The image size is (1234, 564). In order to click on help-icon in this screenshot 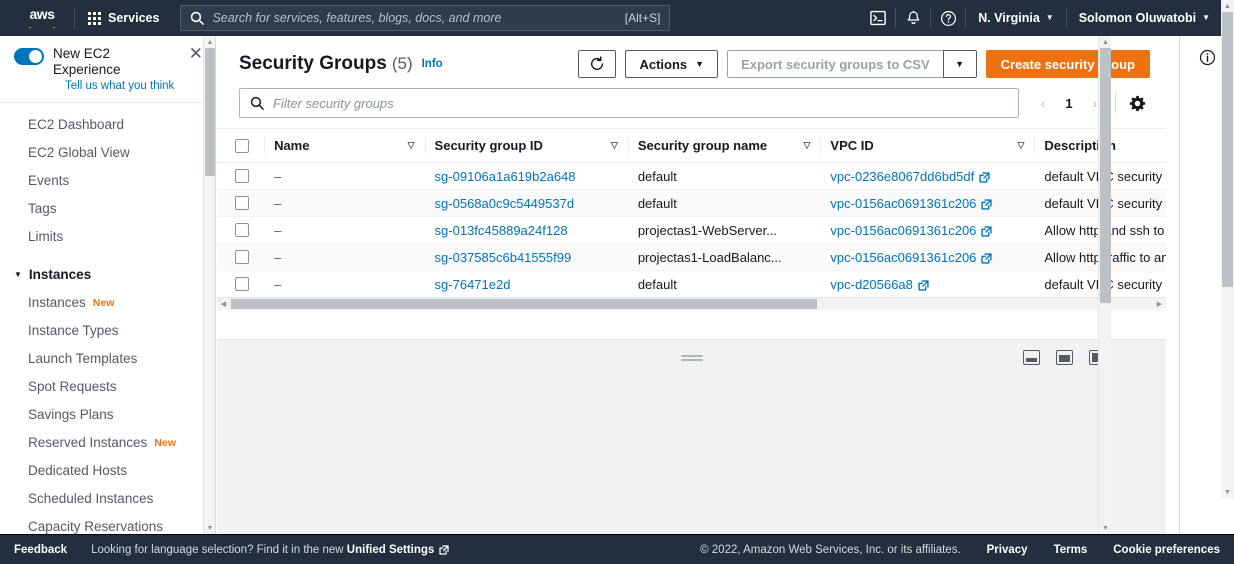, I will do `click(948, 18)`.